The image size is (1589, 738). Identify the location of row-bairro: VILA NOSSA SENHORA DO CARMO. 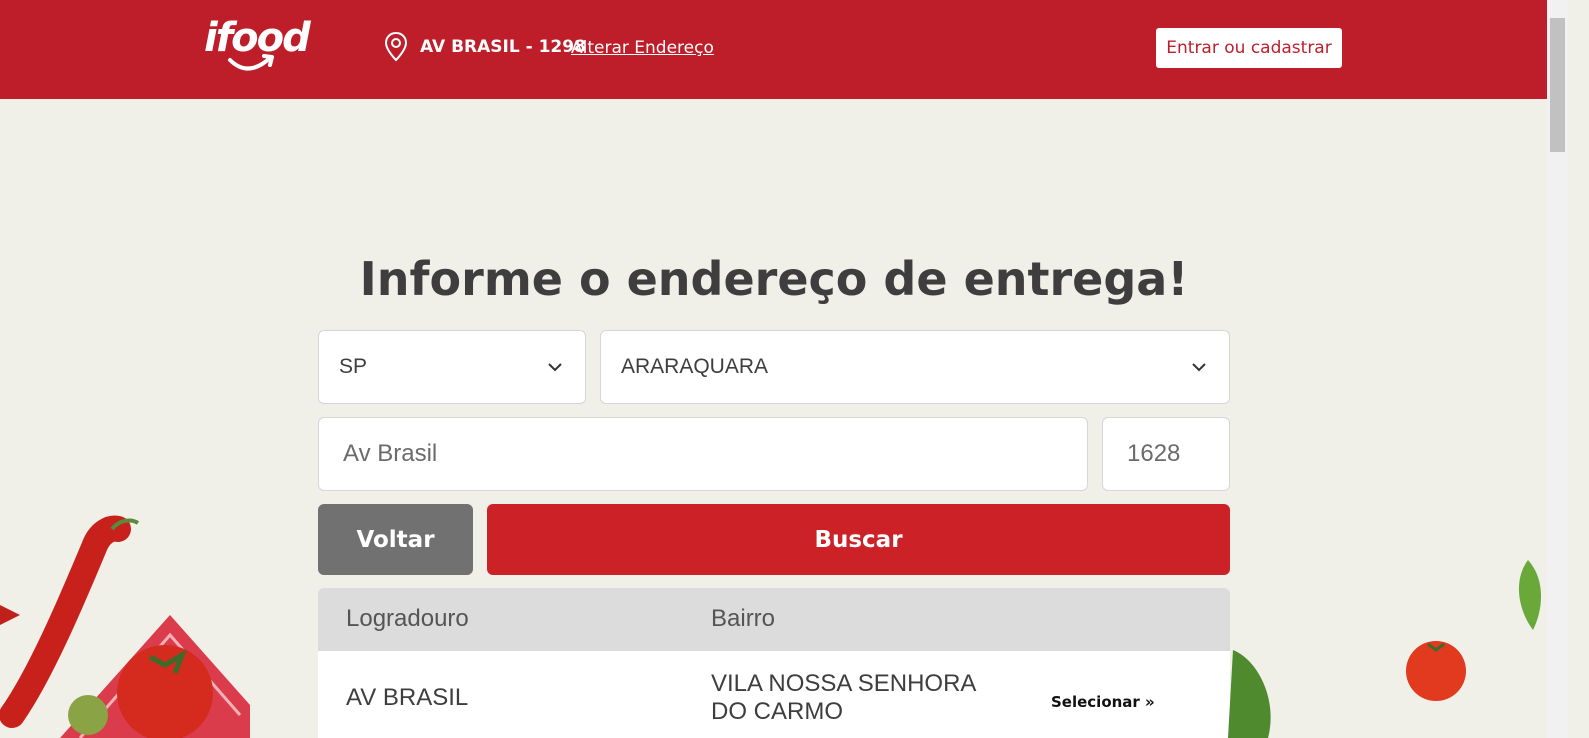
(843, 697).